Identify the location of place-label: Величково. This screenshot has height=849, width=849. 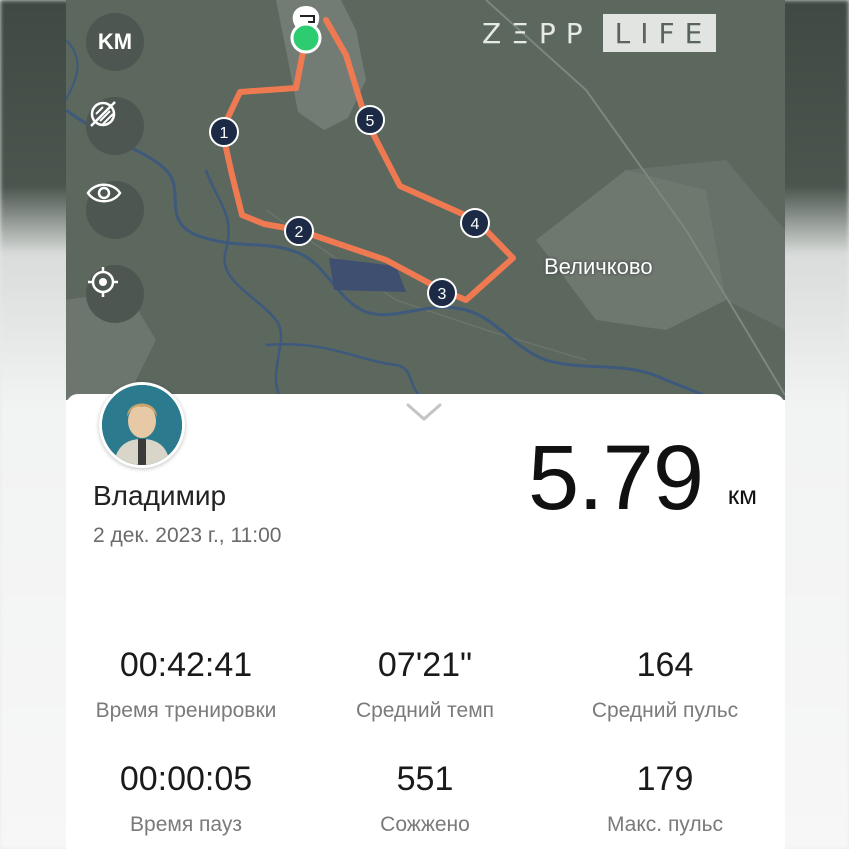
(598, 266).